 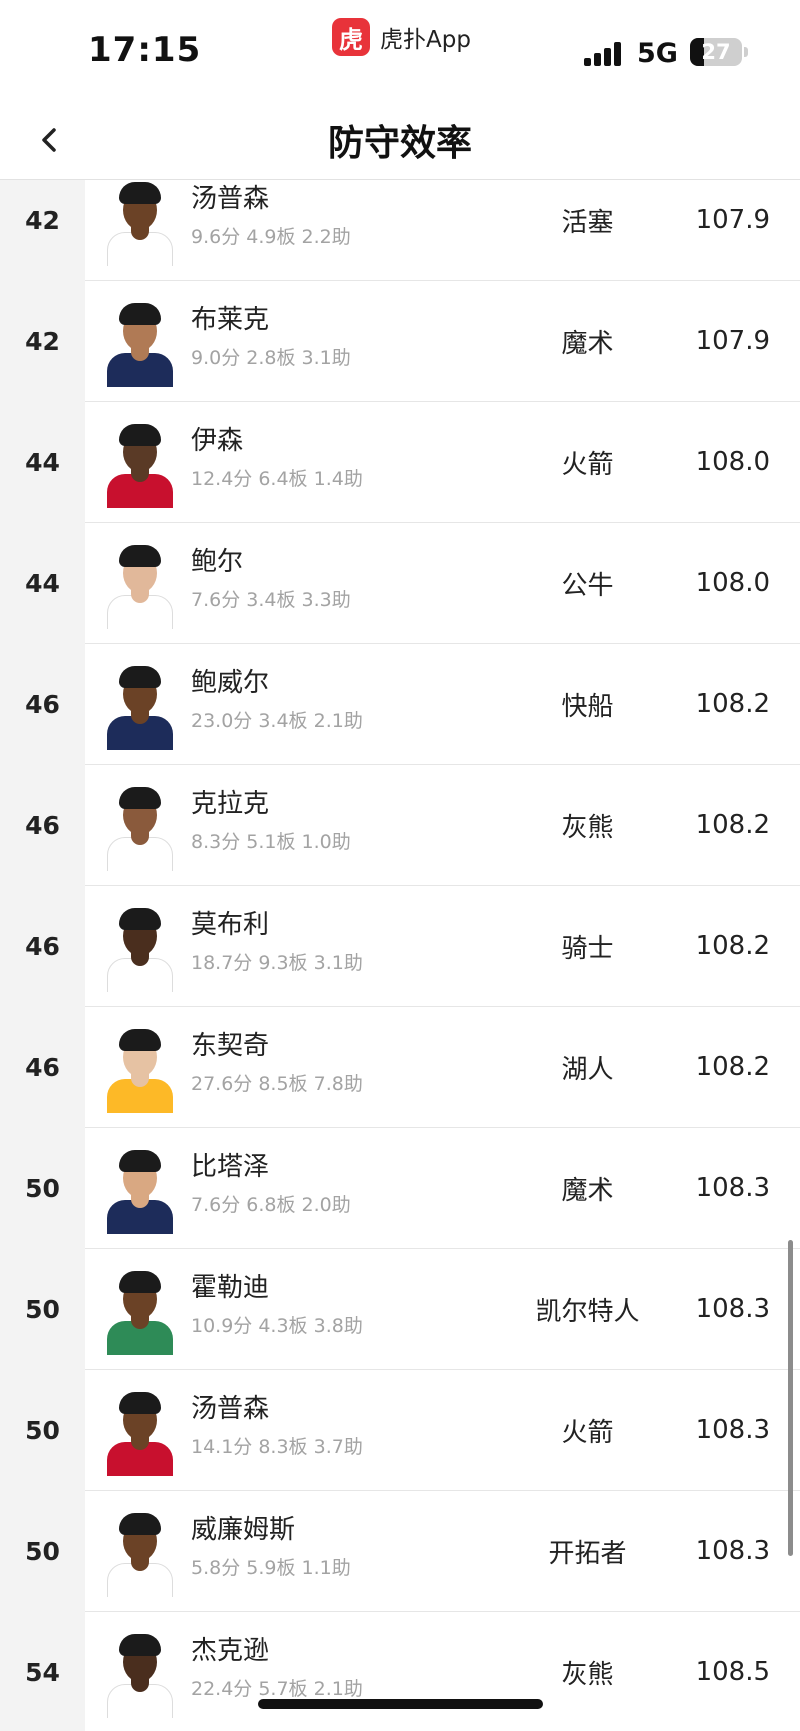 I want to click on player-name: 东契奇, so click(x=230, y=1043).